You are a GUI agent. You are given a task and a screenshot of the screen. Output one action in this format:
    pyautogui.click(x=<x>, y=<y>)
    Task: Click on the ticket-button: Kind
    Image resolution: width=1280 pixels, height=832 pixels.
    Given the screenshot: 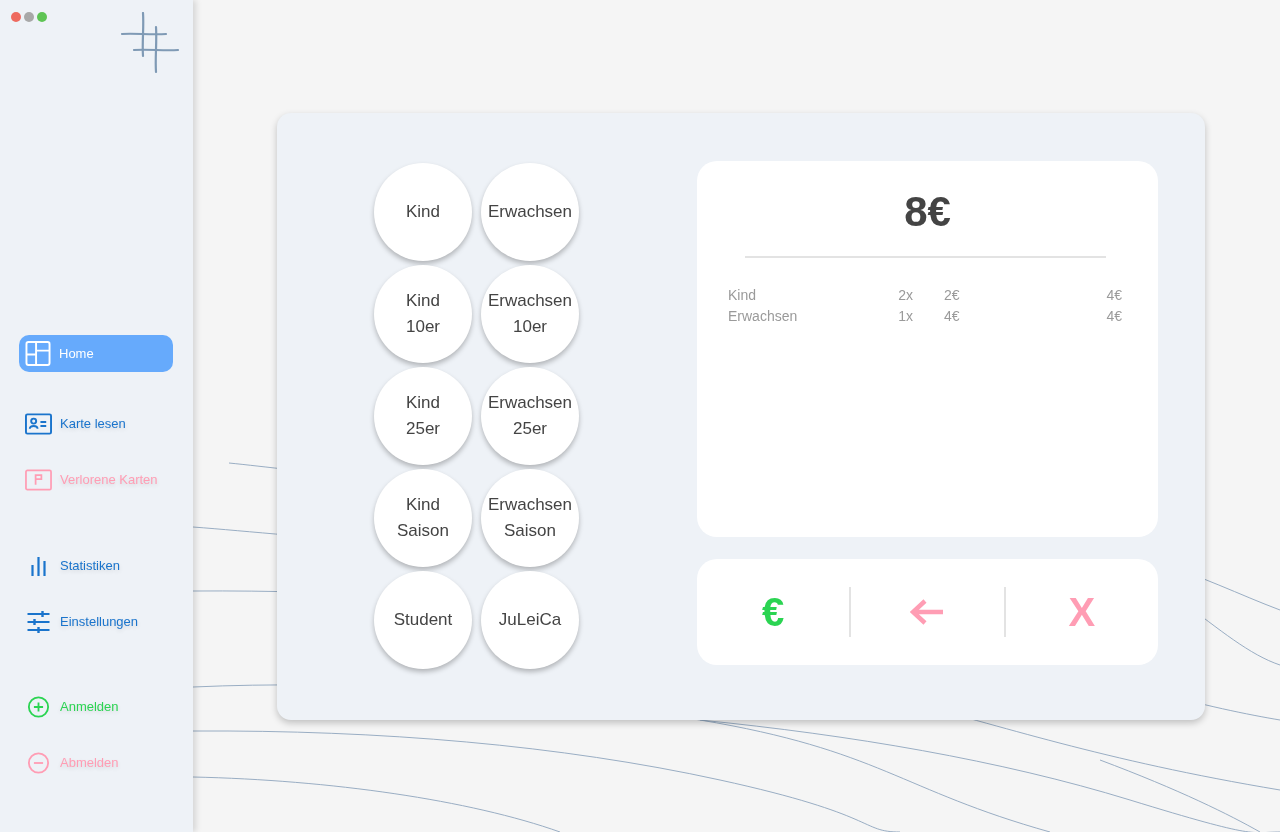 What is the action you would take?
    pyautogui.click(x=423, y=212)
    